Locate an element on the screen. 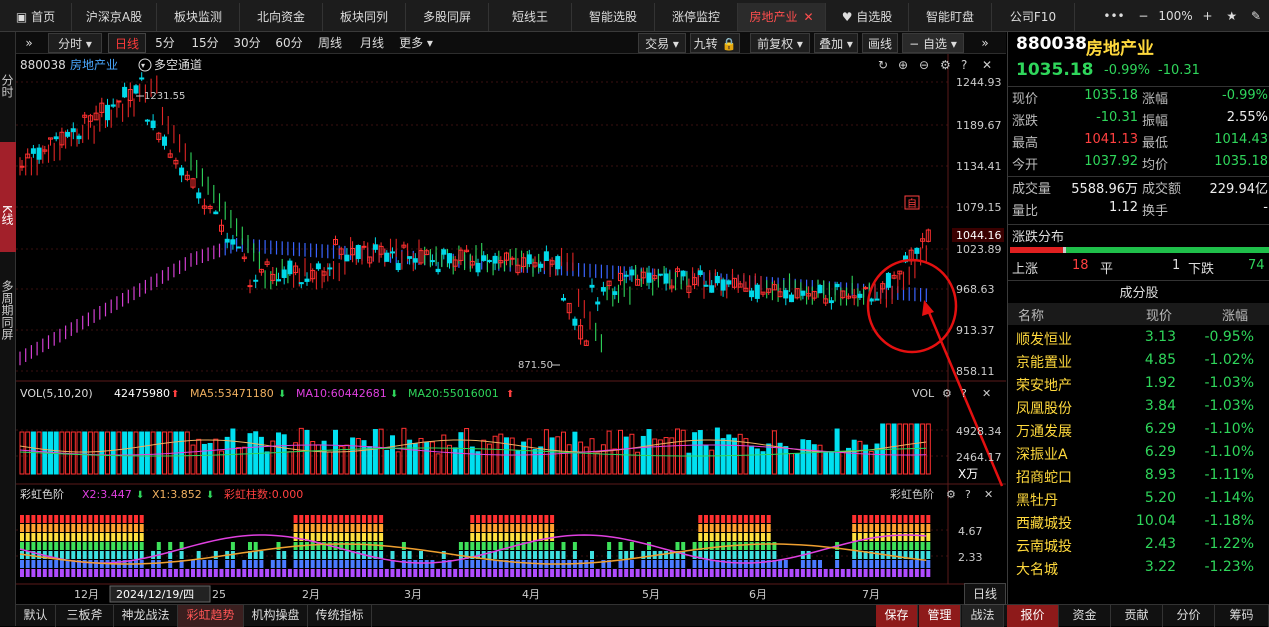  tab-a-shares: 沪深京A股 is located at coordinates (114, 17).